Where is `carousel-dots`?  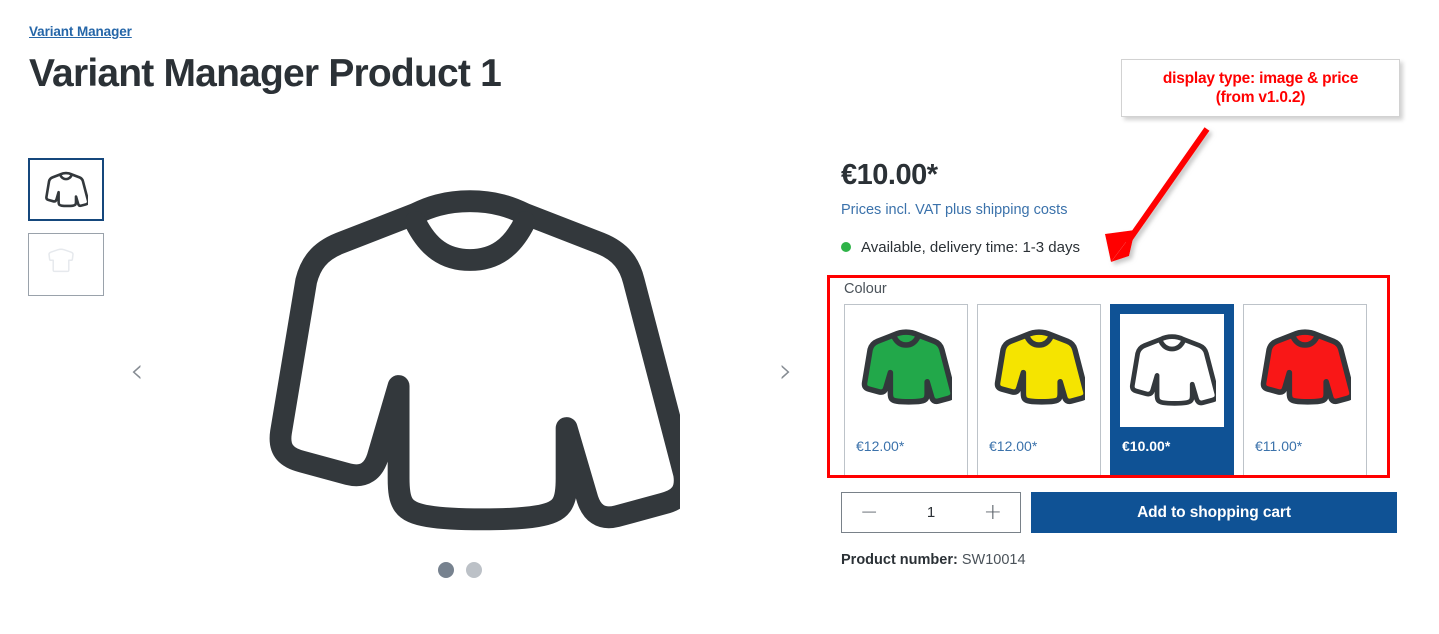
carousel-dots is located at coordinates (460, 570).